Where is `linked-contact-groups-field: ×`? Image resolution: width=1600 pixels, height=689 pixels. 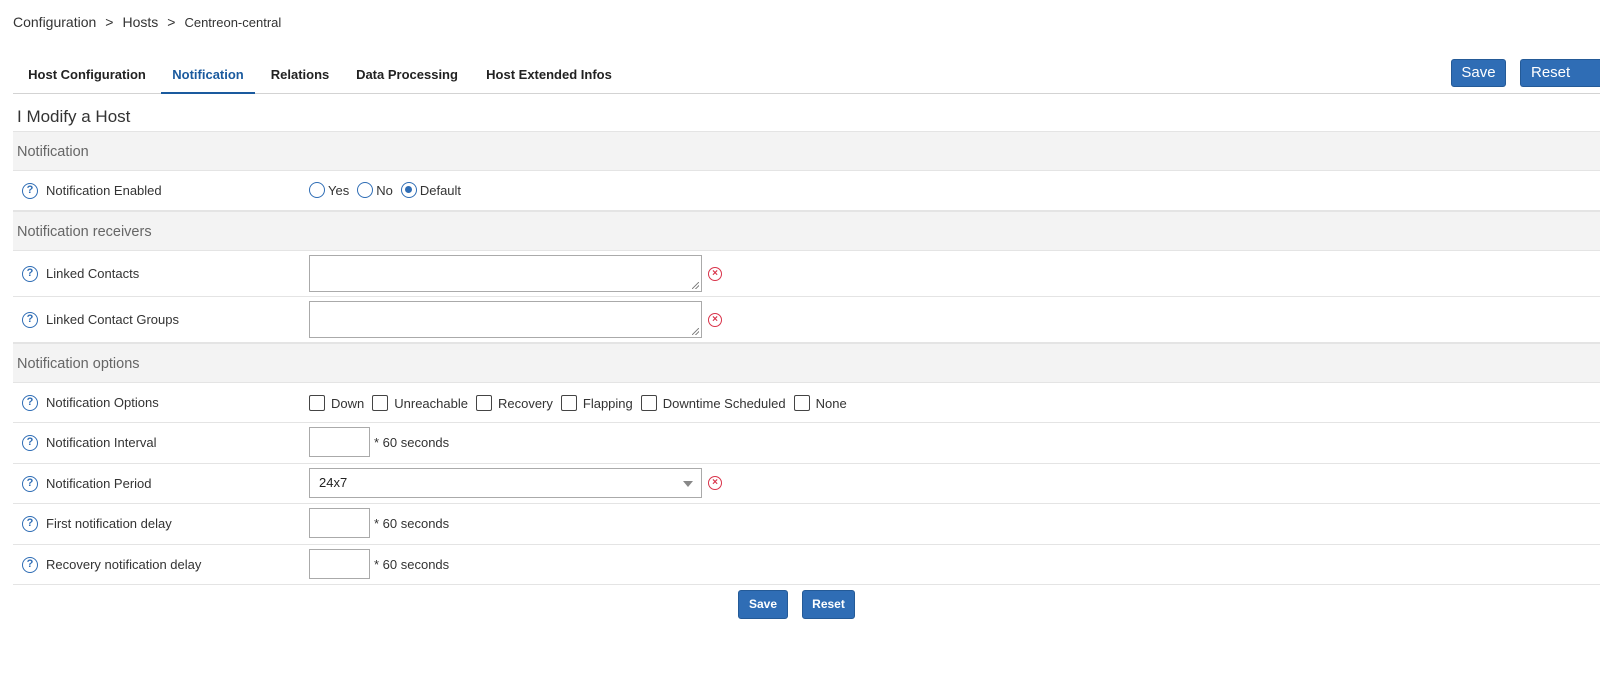 linked-contact-groups-field: × is located at coordinates (515, 319).